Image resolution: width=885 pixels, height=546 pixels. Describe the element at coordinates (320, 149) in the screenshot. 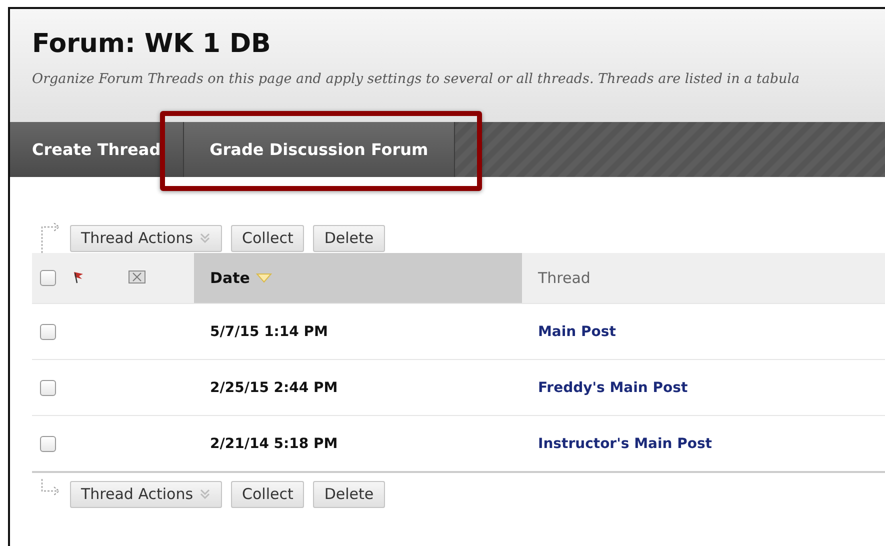

I see `nav-button: Grade Discussion Forum` at that location.